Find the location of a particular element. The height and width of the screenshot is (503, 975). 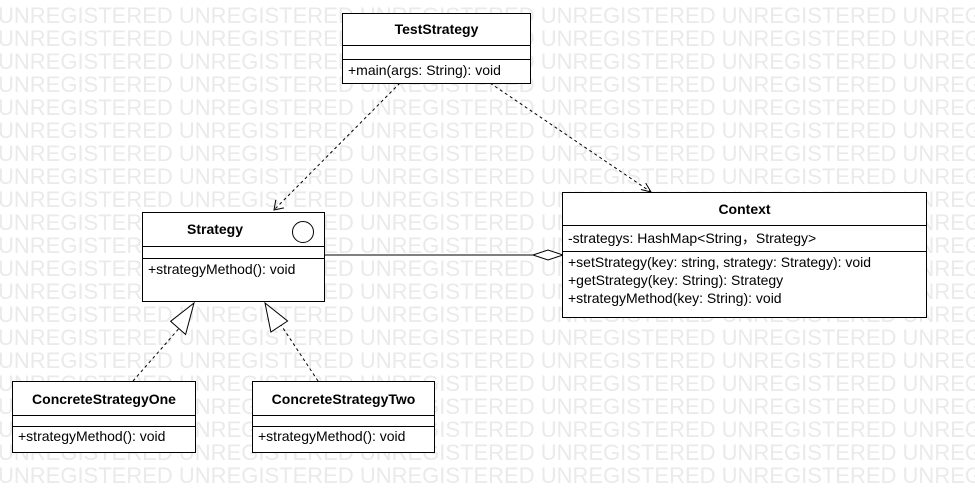

class-strategy: Strategy +strategyMethod(): void is located at coordinates (233, 257).